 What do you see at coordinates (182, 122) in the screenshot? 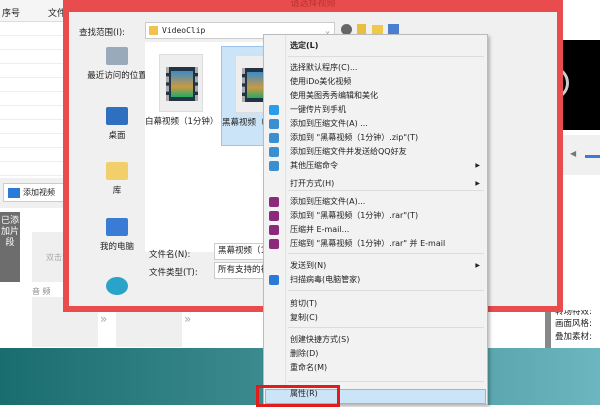
I see `file-name: 白幕视频（1分钟）` at bounding box center [182, 122].